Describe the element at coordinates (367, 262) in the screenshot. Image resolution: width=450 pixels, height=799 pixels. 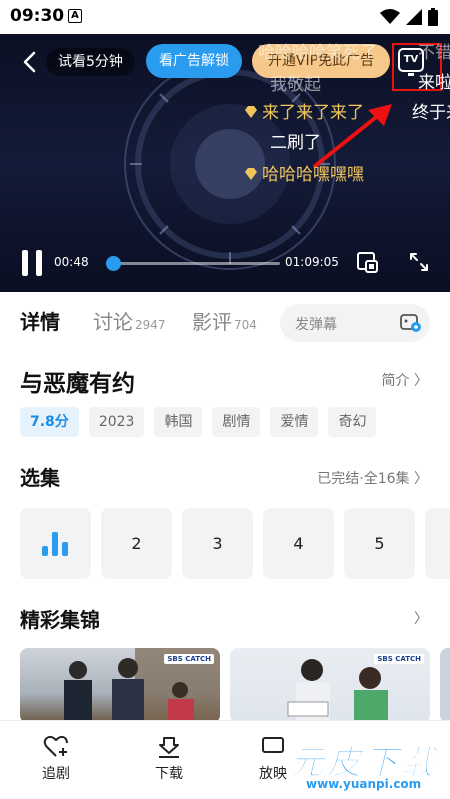
I see `picture-in-picture-icon` at that location.